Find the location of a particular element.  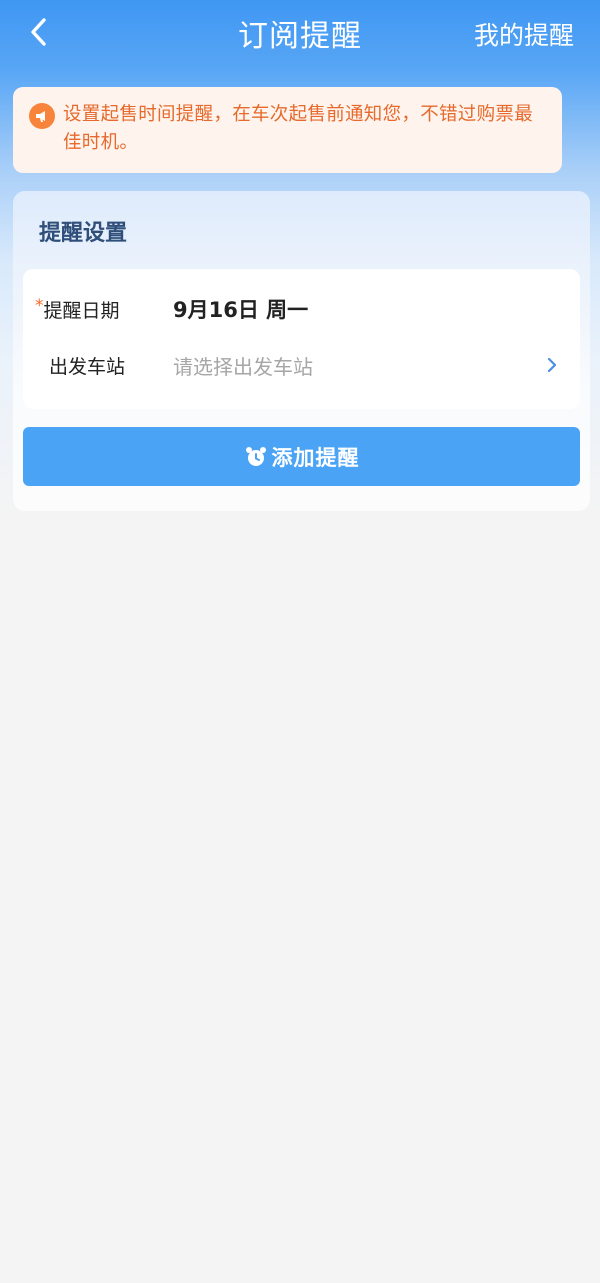

station-placeholder: 请选择出发车站 is located at coordinates (243, 365).